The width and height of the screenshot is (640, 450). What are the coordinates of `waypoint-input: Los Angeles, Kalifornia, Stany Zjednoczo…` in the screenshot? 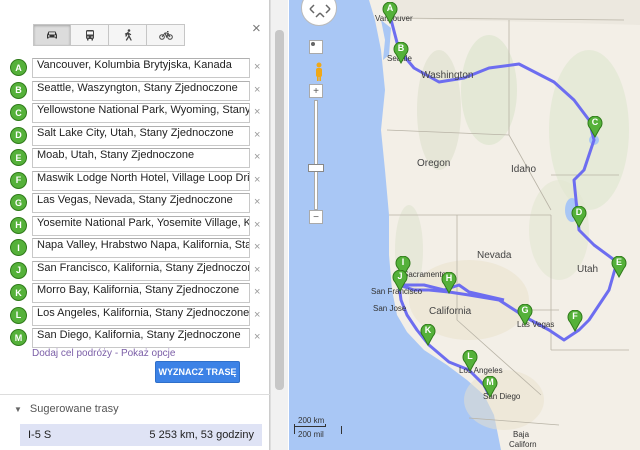 It's located at (141, 315).